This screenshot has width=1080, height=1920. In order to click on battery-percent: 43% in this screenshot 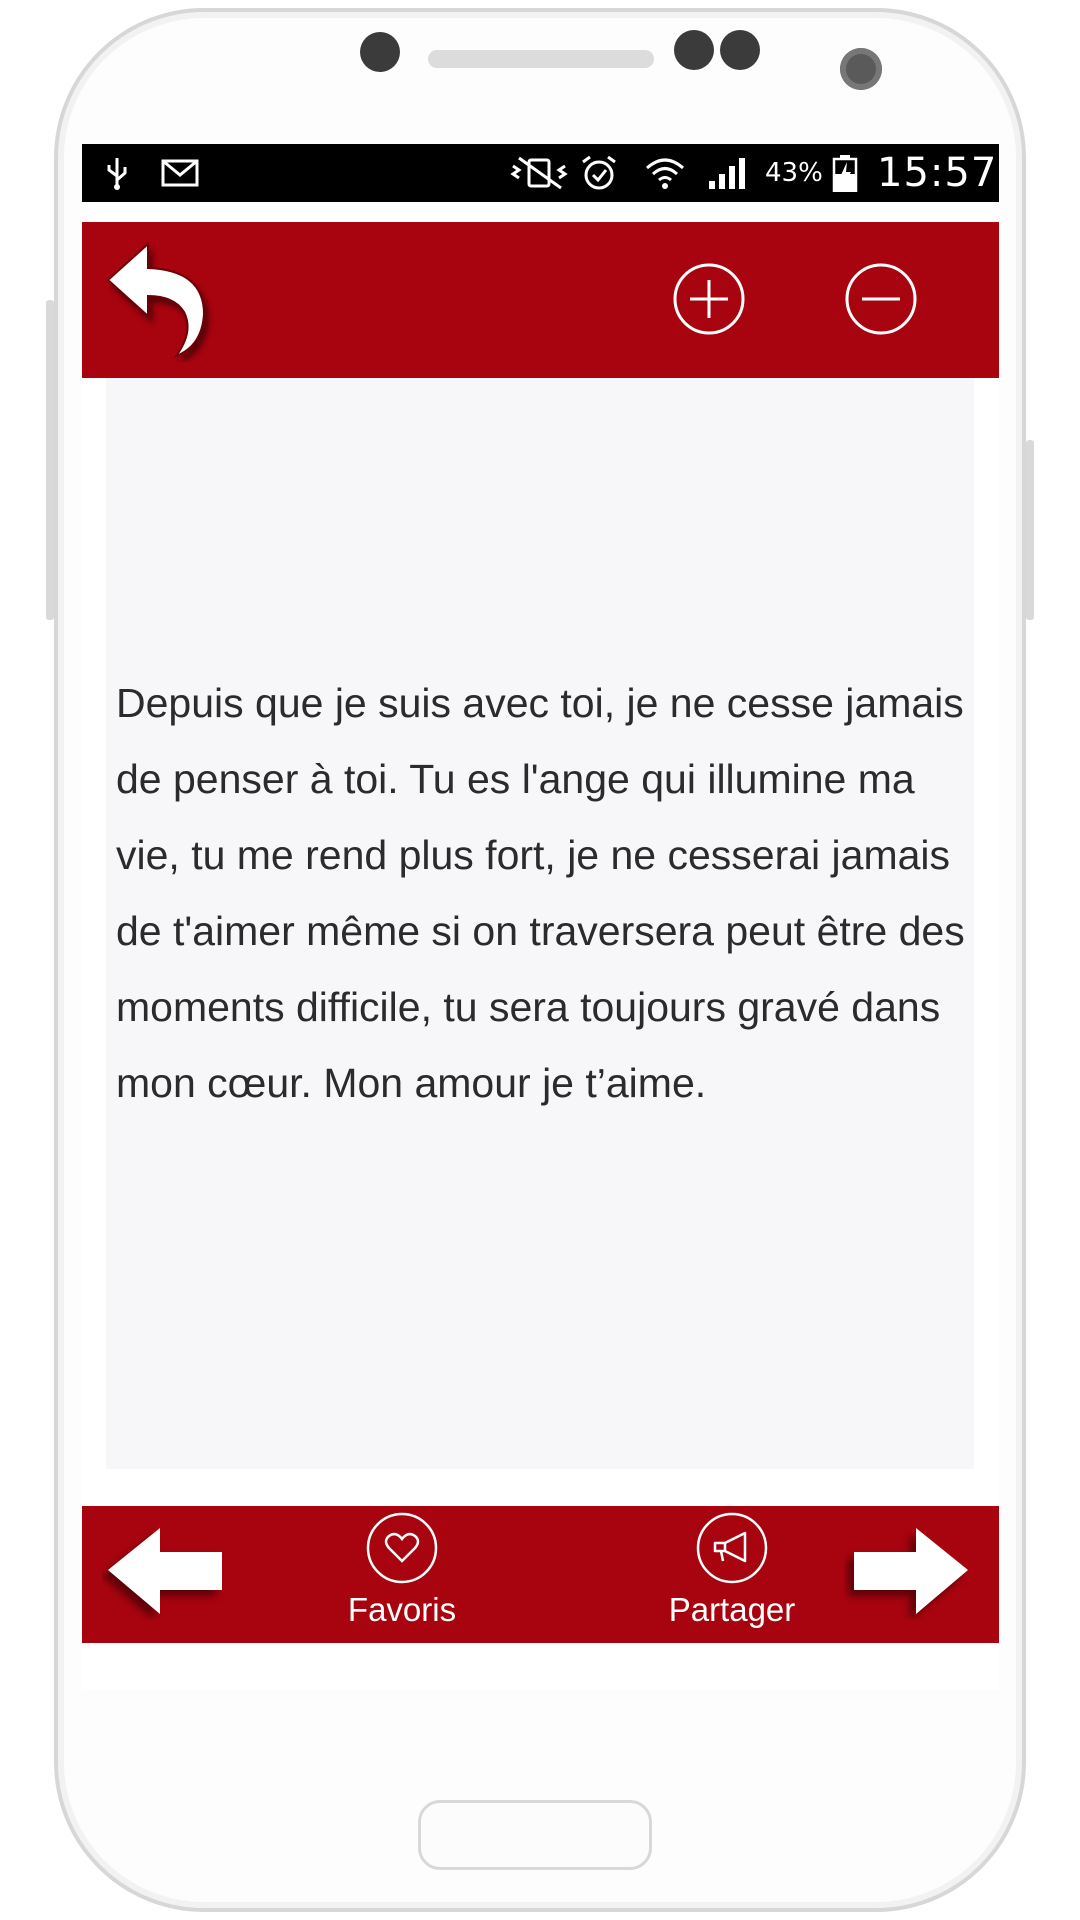, I will do `click(794, 173)`.